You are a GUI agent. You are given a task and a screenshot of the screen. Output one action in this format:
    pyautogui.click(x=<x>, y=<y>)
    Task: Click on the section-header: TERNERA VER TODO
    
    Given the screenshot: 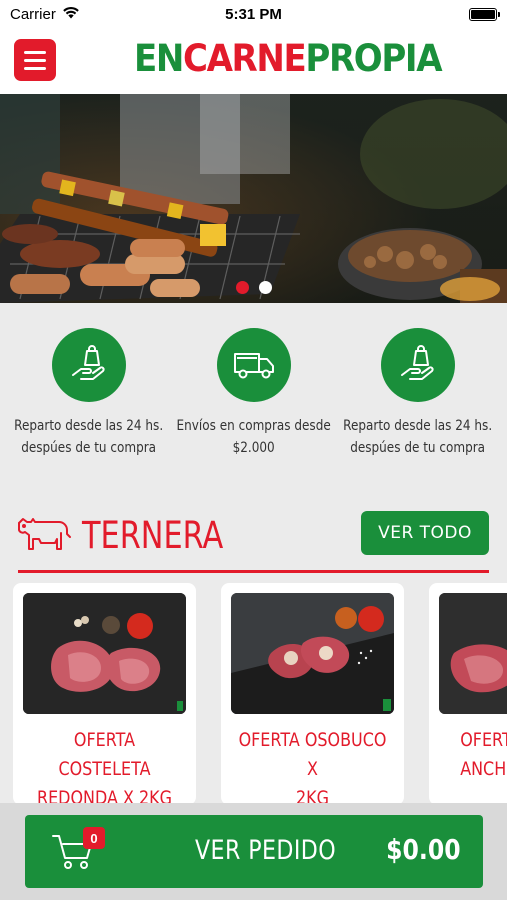 What is the action you would take?
    pyautogui.click(x=253, y=536)
    